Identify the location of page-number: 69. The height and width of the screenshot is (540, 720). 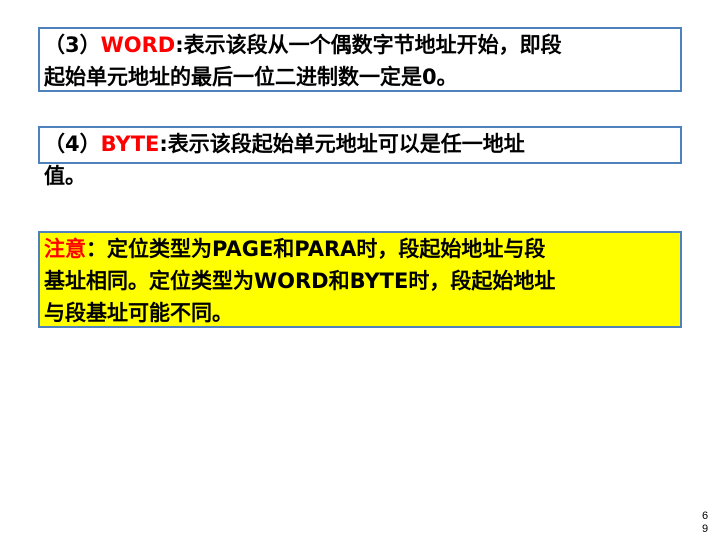
(705, 522).